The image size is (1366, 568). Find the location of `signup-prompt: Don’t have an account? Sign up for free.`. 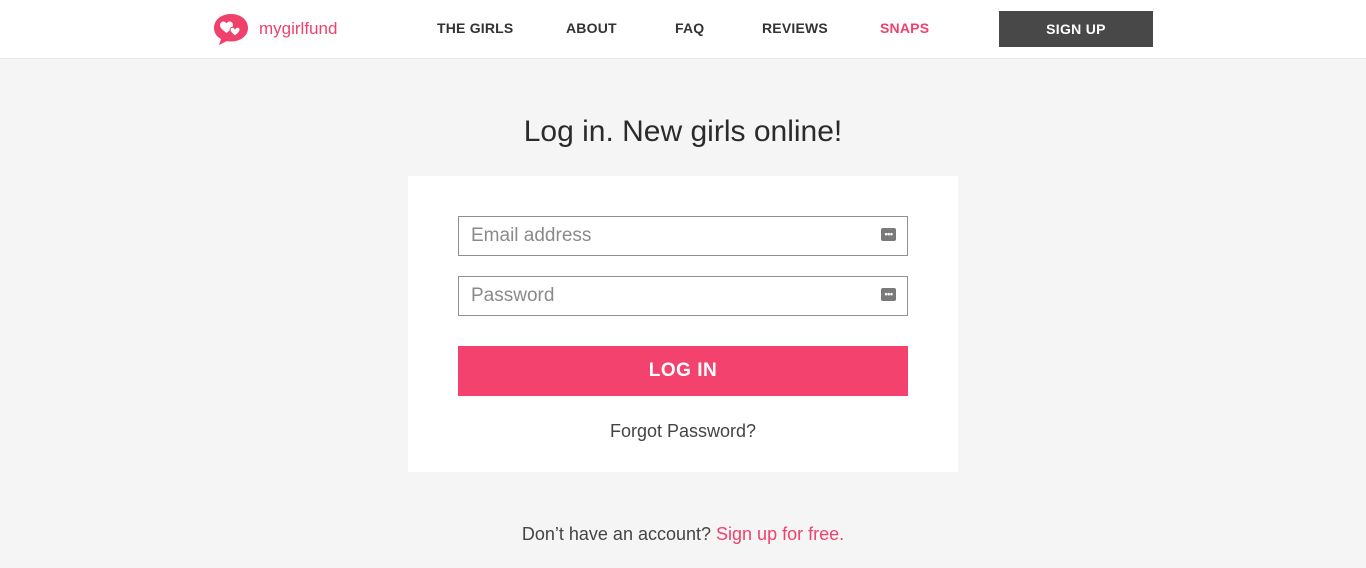

signup-prompt: Don’t have an account? Sign up for free. is located at coordinates (683, 534).